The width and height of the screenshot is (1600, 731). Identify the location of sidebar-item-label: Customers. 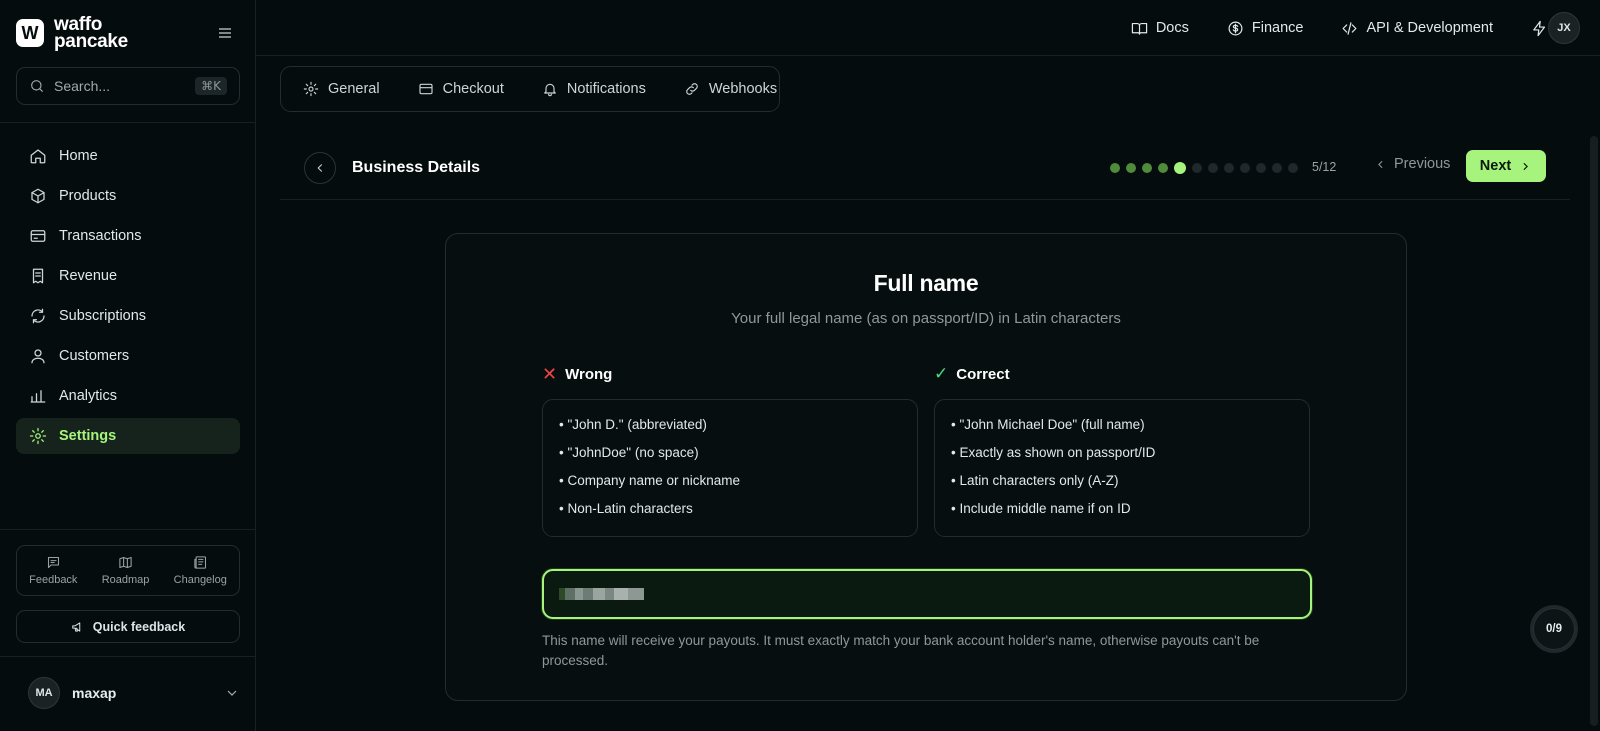
(94, 356).